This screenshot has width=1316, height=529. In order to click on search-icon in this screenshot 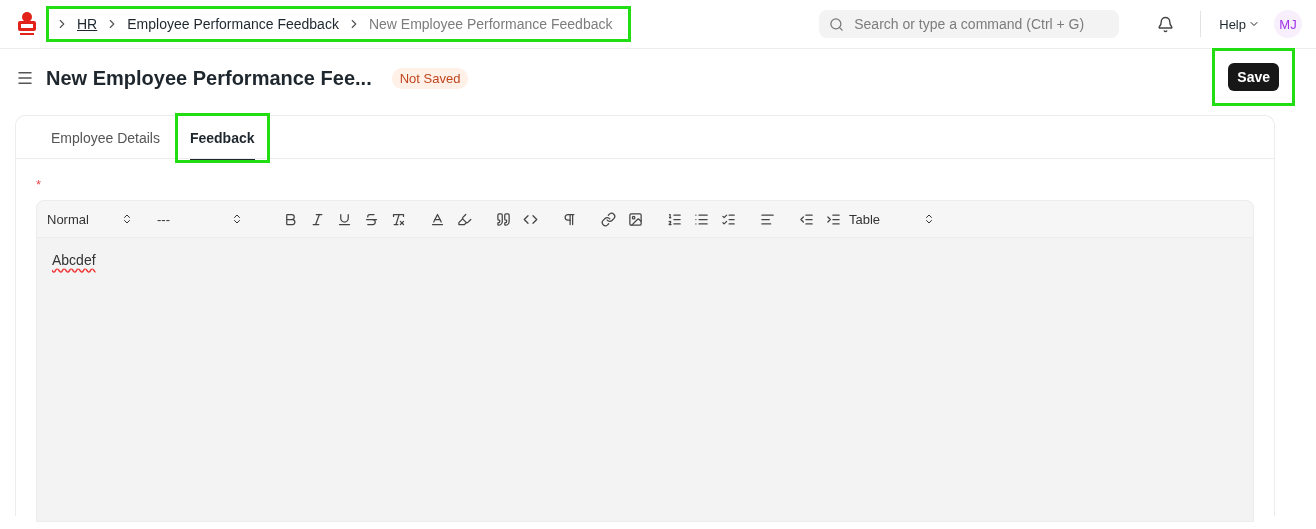, I will do `click(837, 24)`.